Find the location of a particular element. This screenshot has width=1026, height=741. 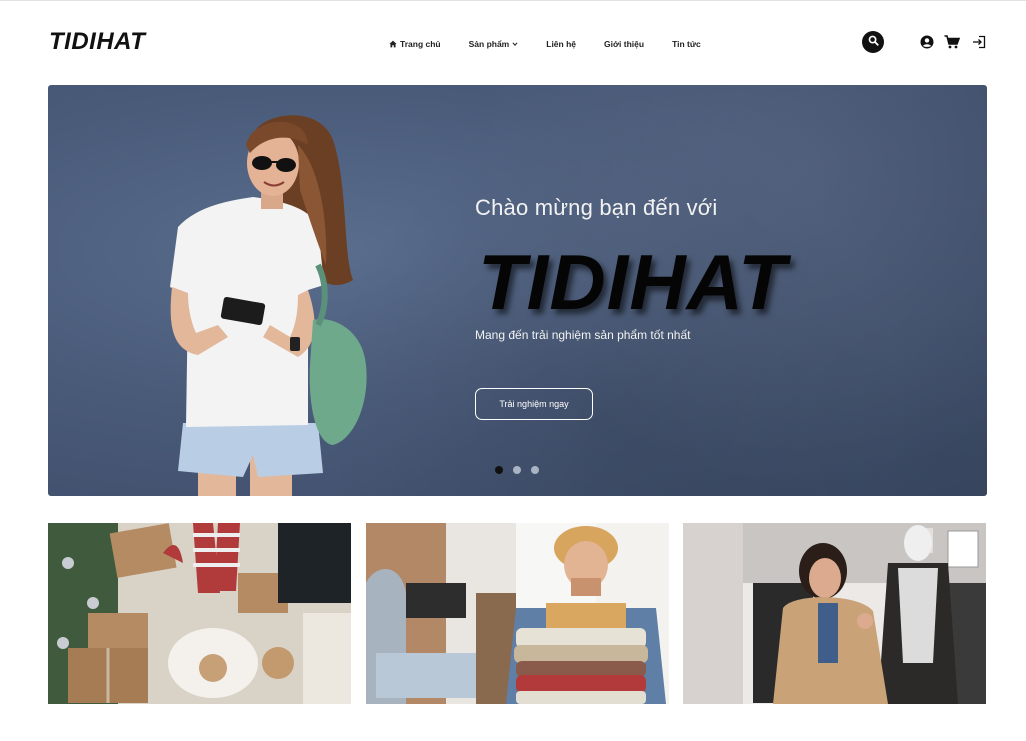

nav-item-contact: Liên hệ is located at coordinates (561, 44).